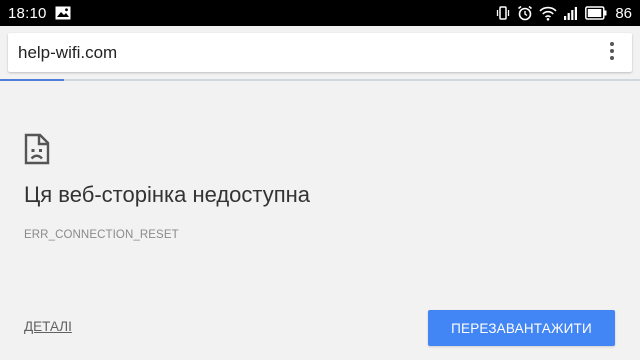 This screenshot has height=360, width=640. Describe the element at coordinates (320, 13) in the screenshot. I see `status-bar: 18:10 86` at that location.